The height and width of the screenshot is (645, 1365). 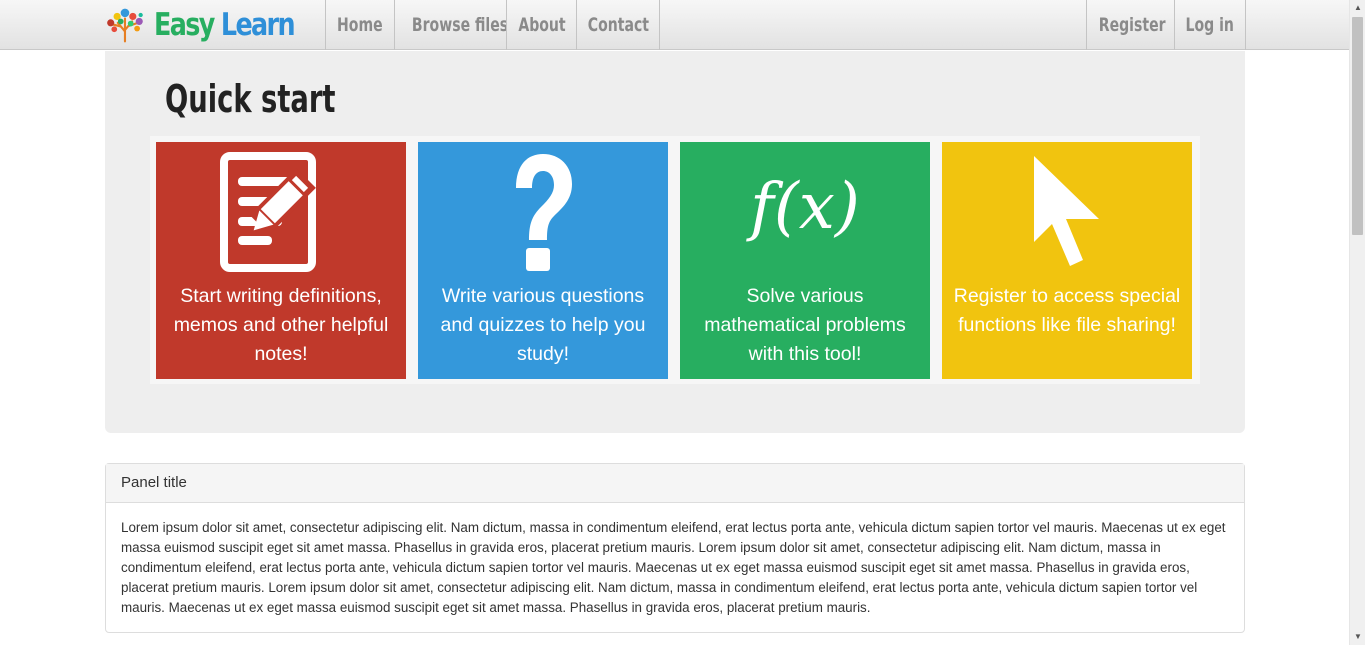 What do you see at coordinates (1357, 8) in the screenshot?
I see `scroll-up-arrow-icon: ▲` at bounding box center [1357, 8].